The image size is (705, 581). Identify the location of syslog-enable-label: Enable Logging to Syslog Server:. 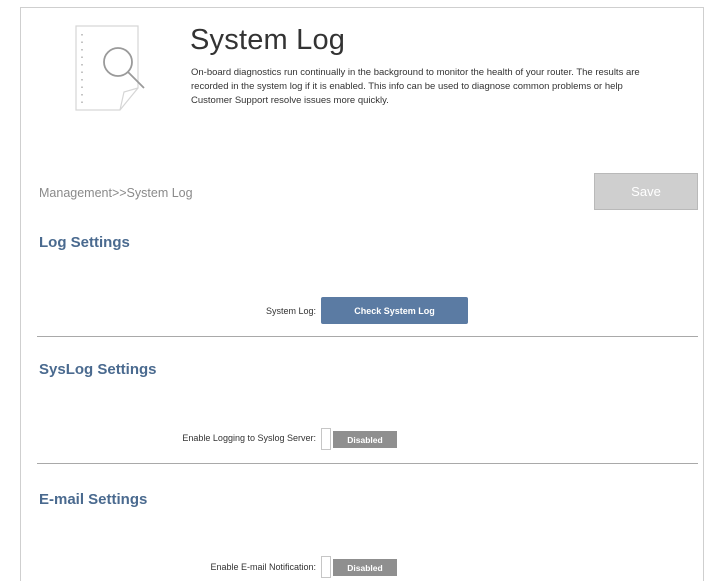
(249, 438).